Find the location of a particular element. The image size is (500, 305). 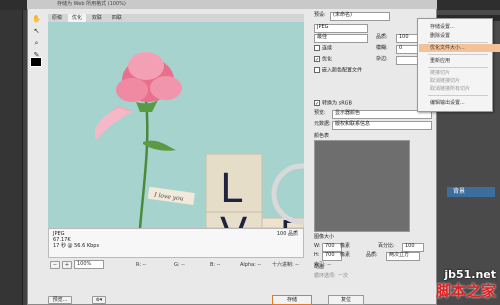

readout-r: R: -- is located at coordinates (141, 265).